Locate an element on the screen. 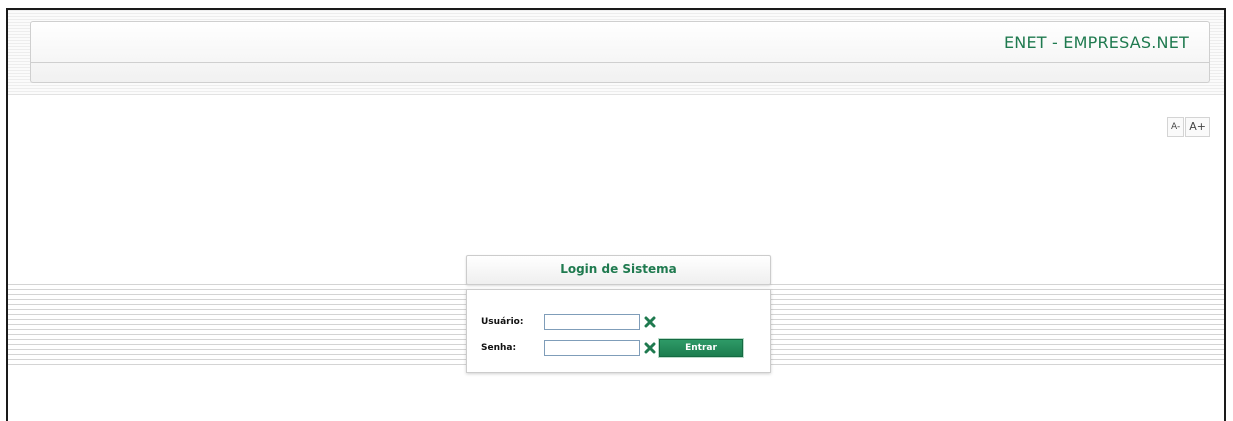 This screenshot has height=421, width=1233. password-input is located at coordinates (592, 348).